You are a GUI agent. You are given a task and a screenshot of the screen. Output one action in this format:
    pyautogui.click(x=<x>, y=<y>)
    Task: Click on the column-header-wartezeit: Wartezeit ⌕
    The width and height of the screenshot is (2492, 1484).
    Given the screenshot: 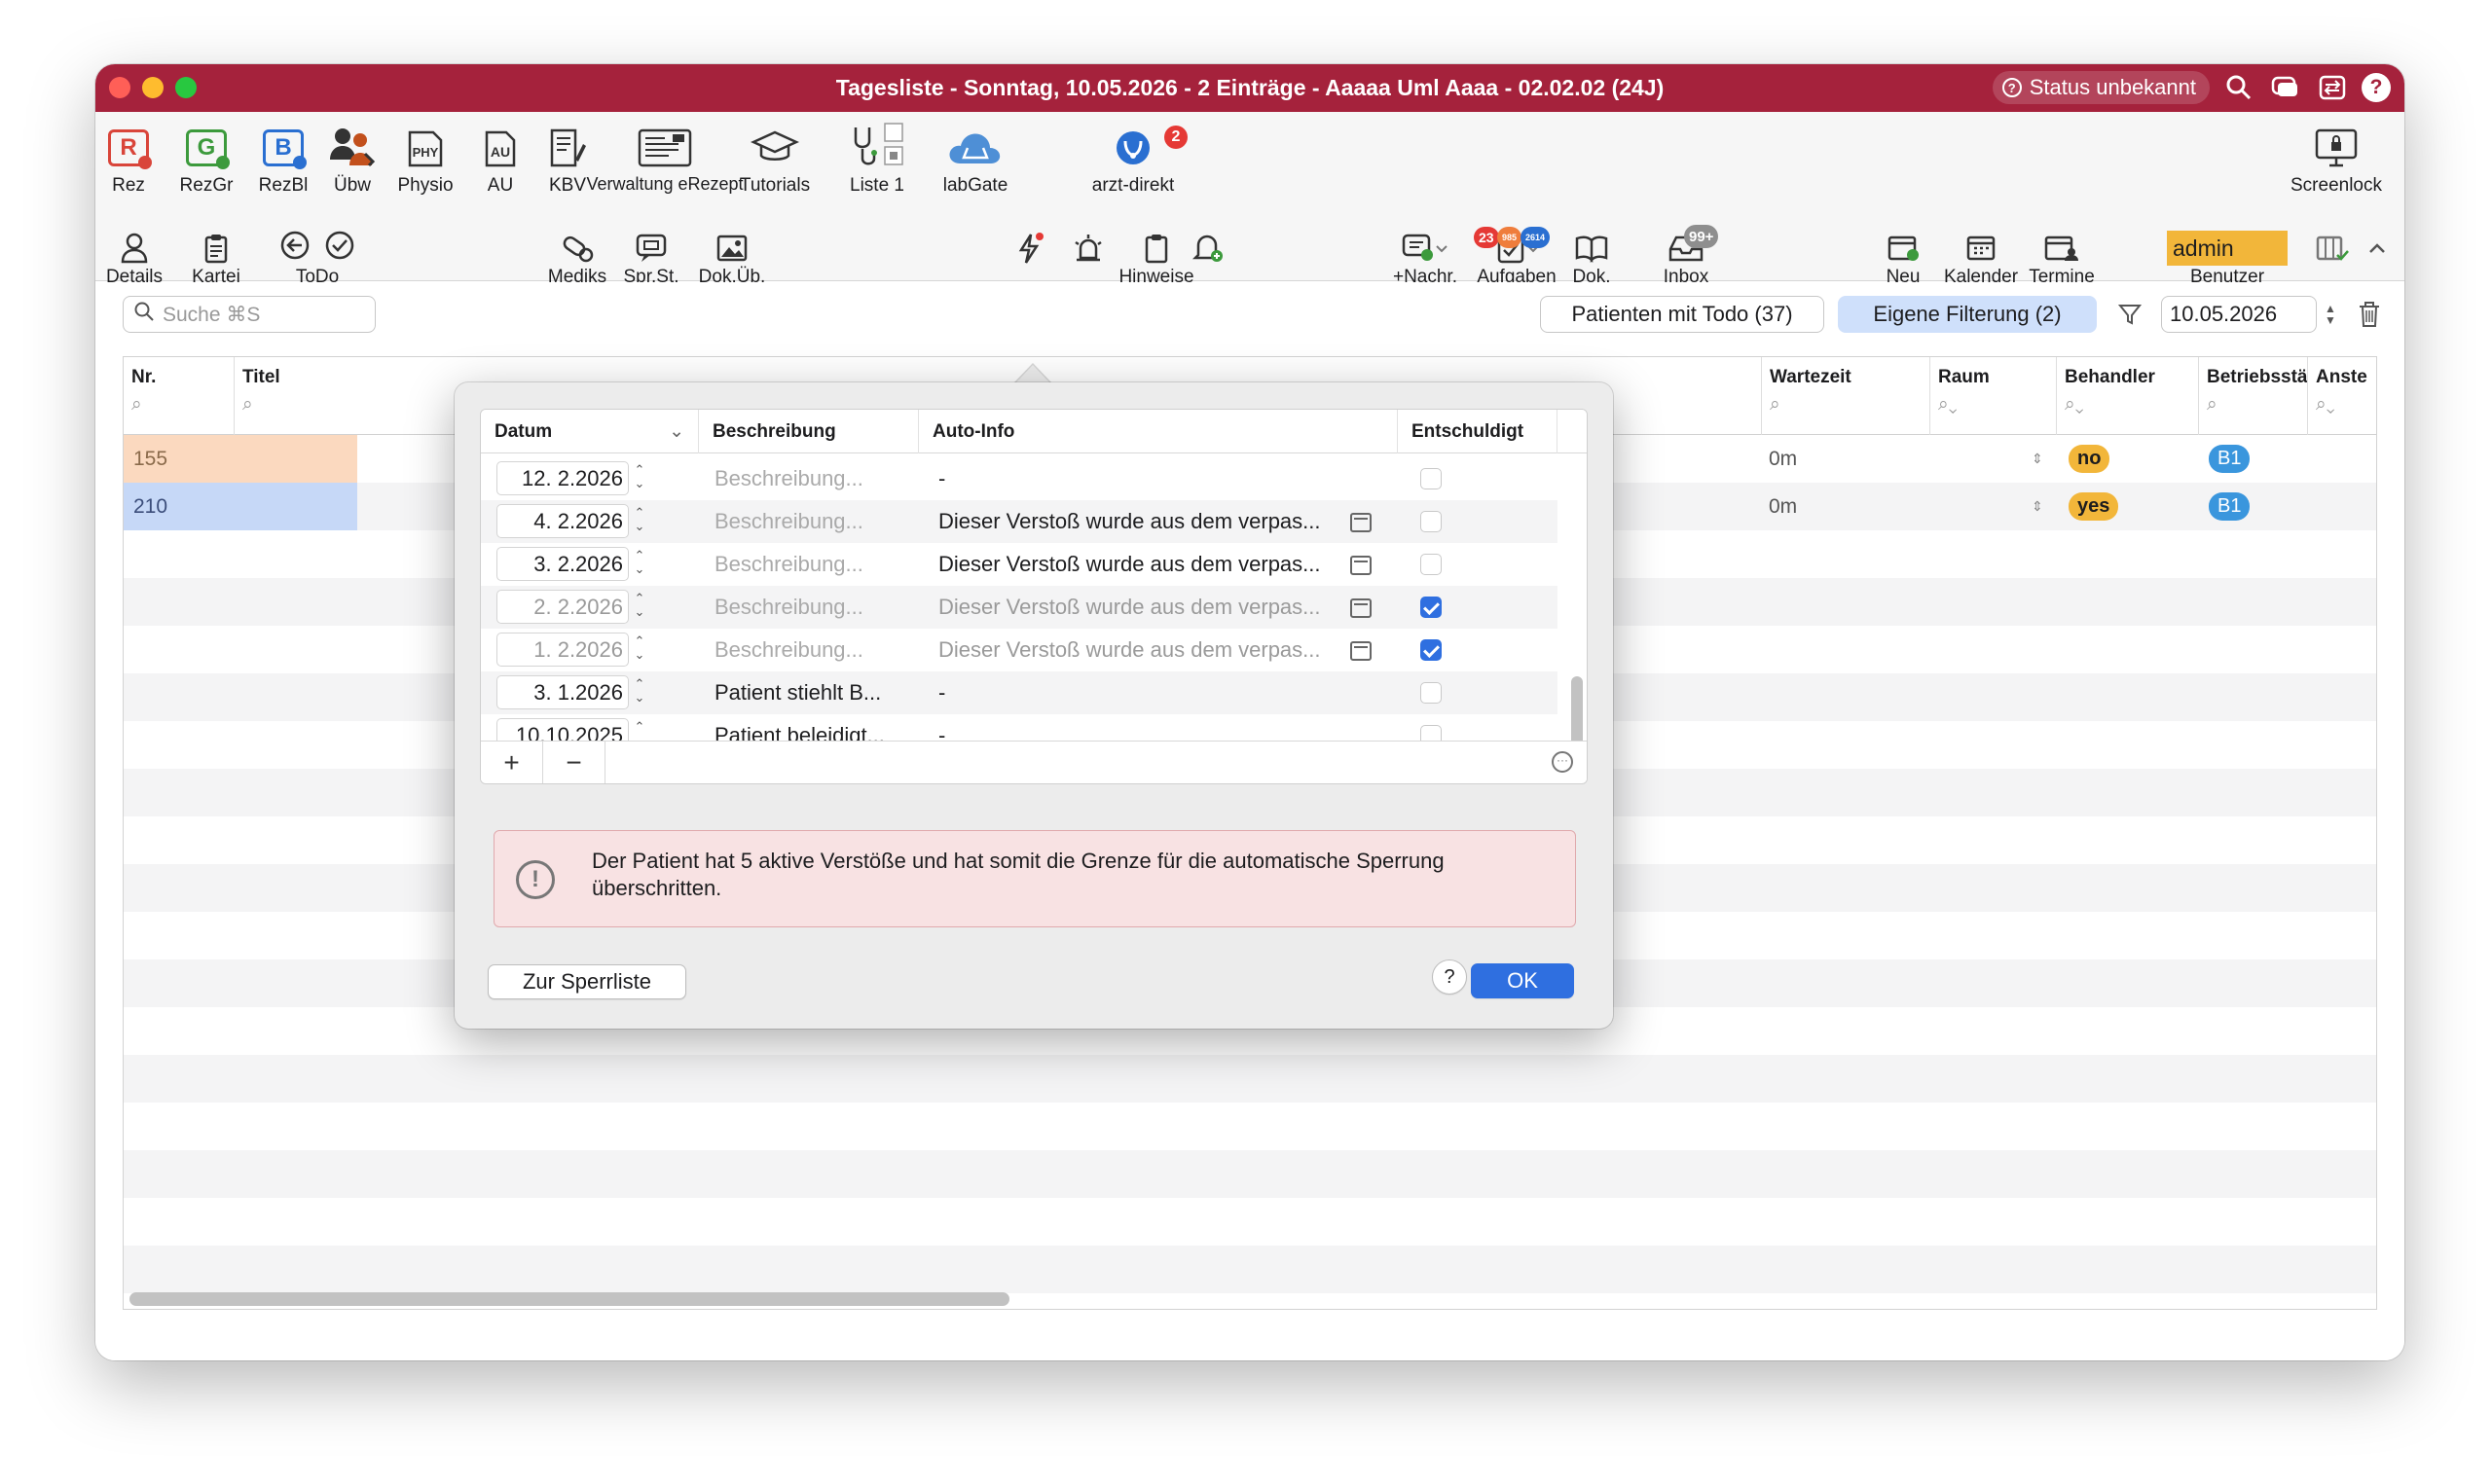 What is the action you would take?
    pyautogui.click(x=1845, y=396)
    